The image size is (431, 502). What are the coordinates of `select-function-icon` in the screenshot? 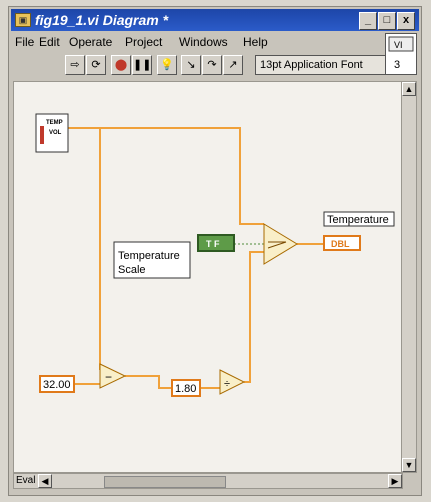 It's located at (280, 244).